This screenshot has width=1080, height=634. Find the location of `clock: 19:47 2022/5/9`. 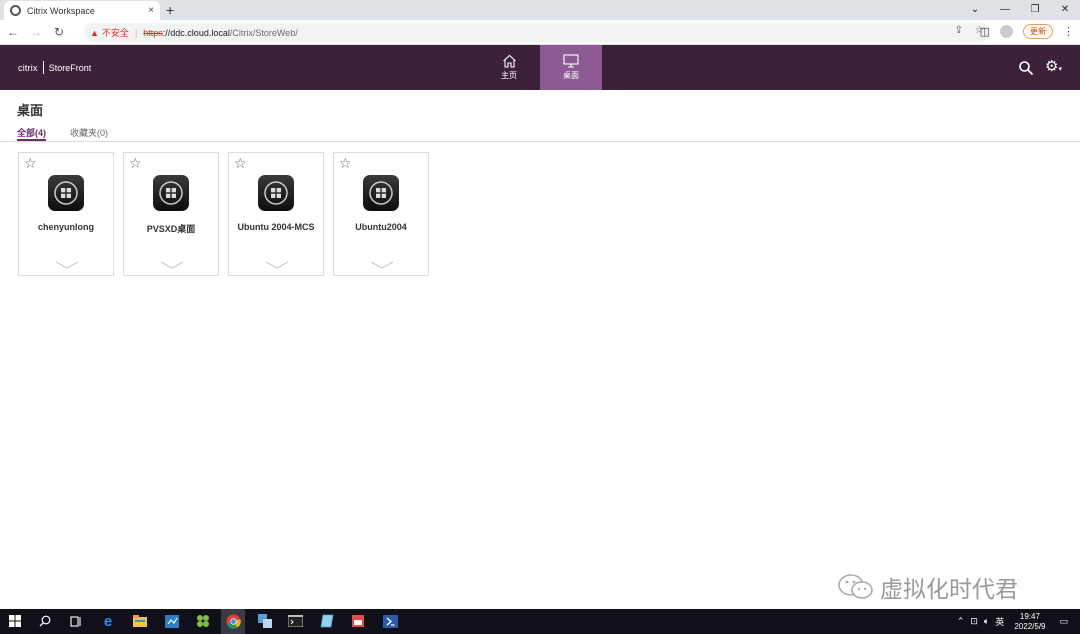

clock: 19:47 2022/5/9 is located at coordinates (1029, 622).